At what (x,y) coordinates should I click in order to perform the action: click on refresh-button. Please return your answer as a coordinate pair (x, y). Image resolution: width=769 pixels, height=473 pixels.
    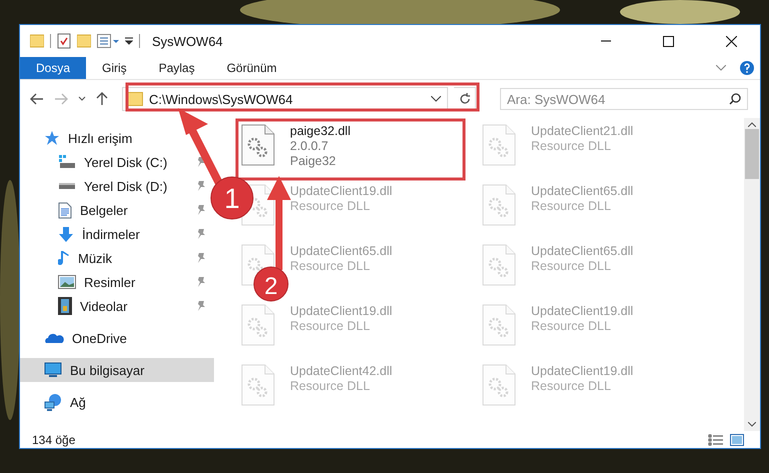
    Looking at the image, I should click on (465, 99).